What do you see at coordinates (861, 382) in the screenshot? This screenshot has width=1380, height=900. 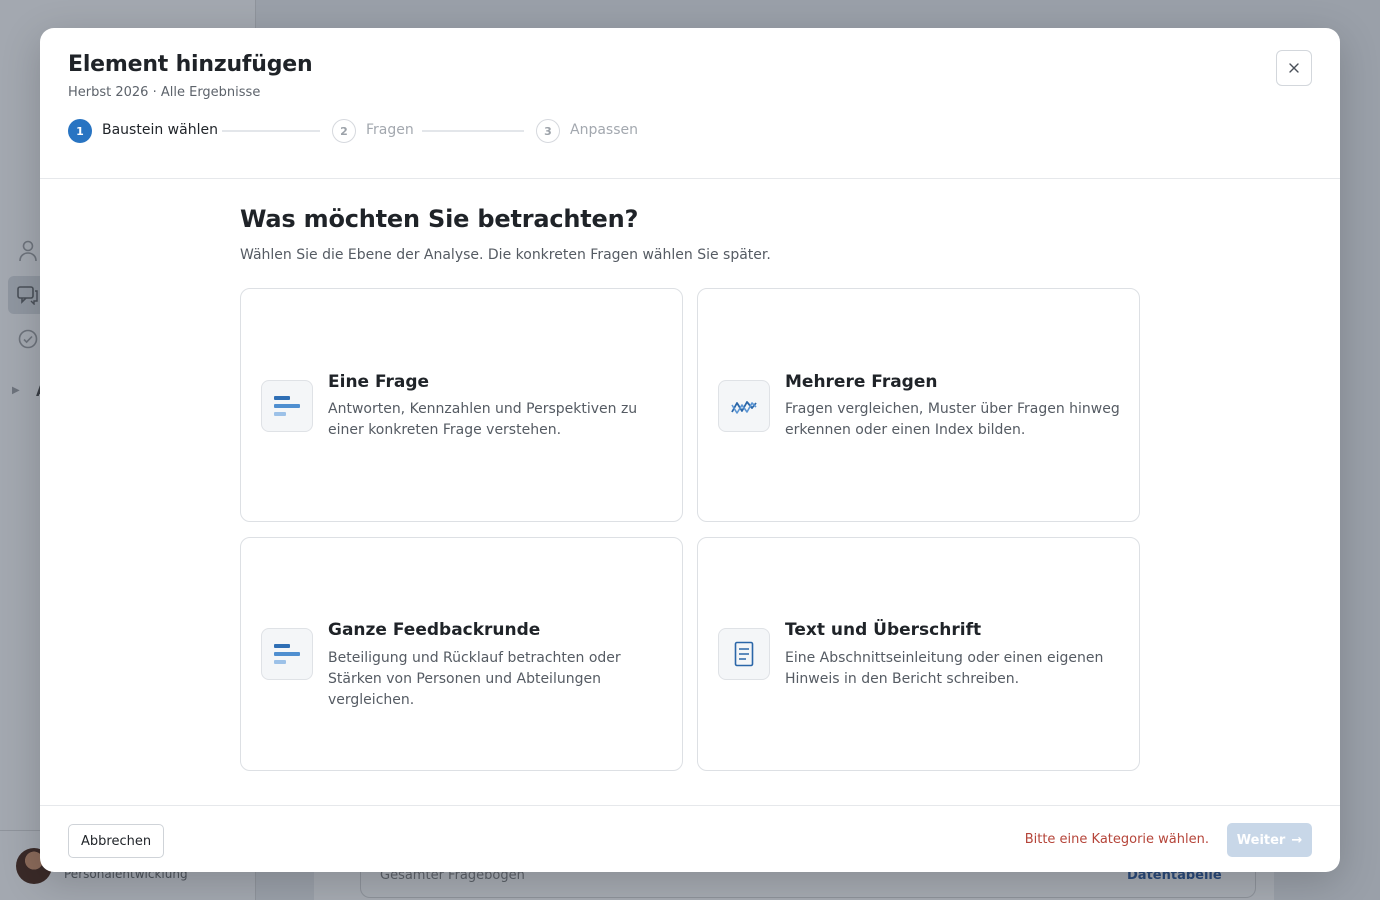 I see `option-title: Mehrere Fragen` at bounding box center [861, 382].